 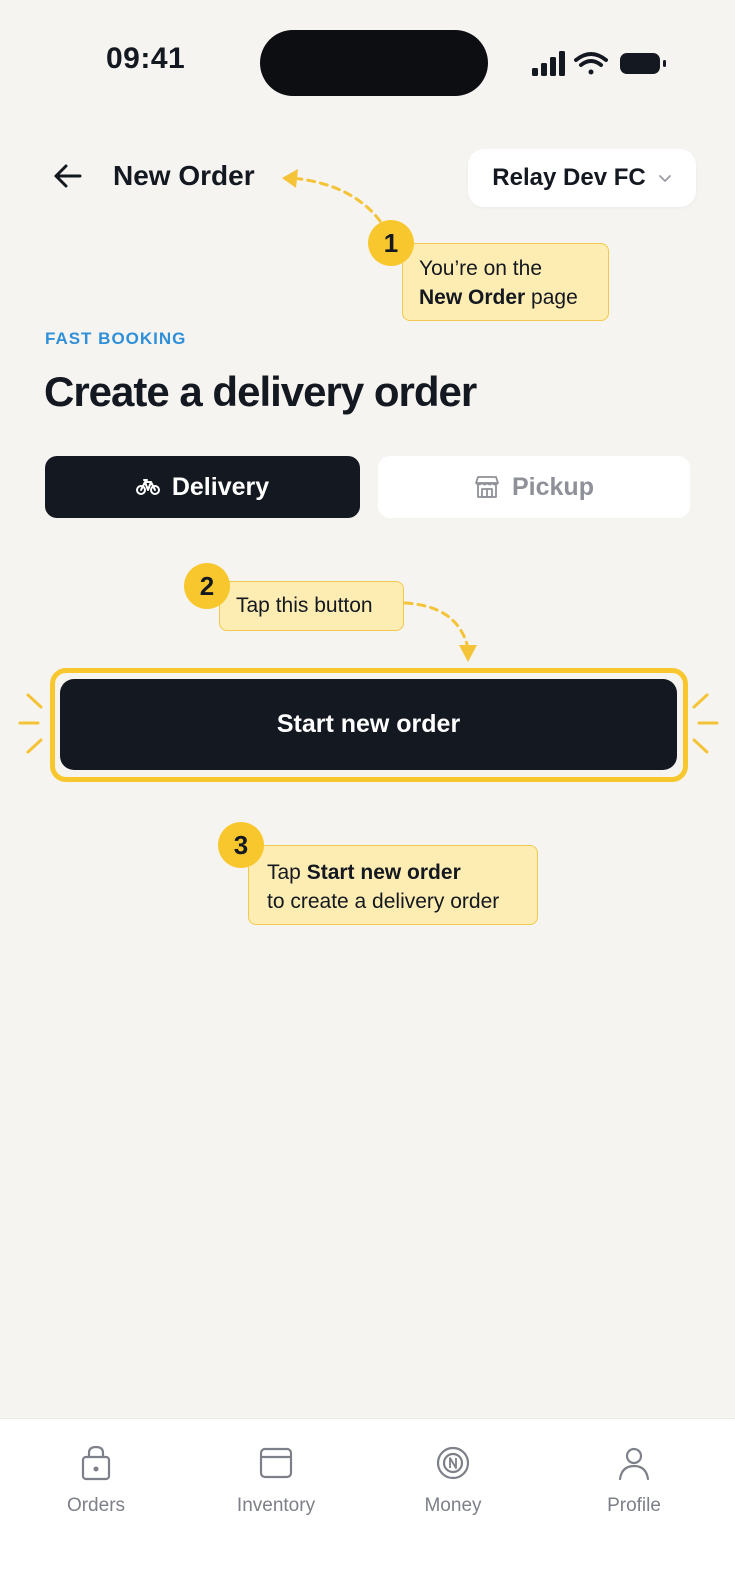 What do you see at coordinates (591, 63) in the screenshot?
I see `wifi-icon` at bounding box center [591, 63].